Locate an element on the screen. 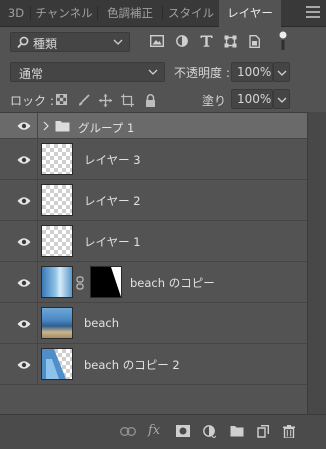 Image resolution: width=326 pixels, height=449 pixels. layer-row-beach-copy: beach のコピー is located at coordinates (153, 282).